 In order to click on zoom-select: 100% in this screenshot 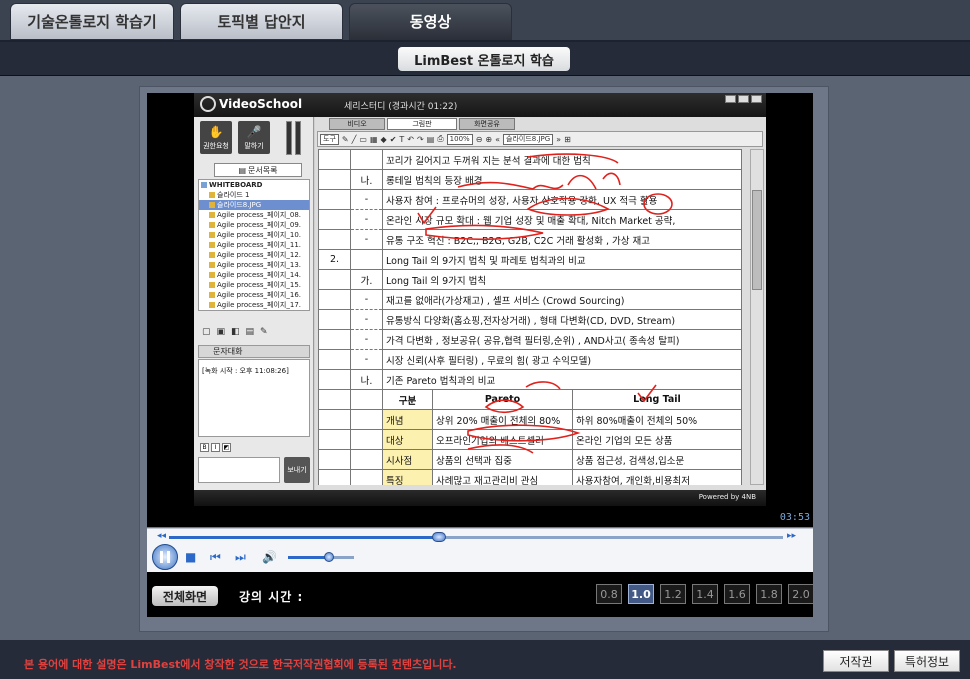, I will do `click(459, 139)`.